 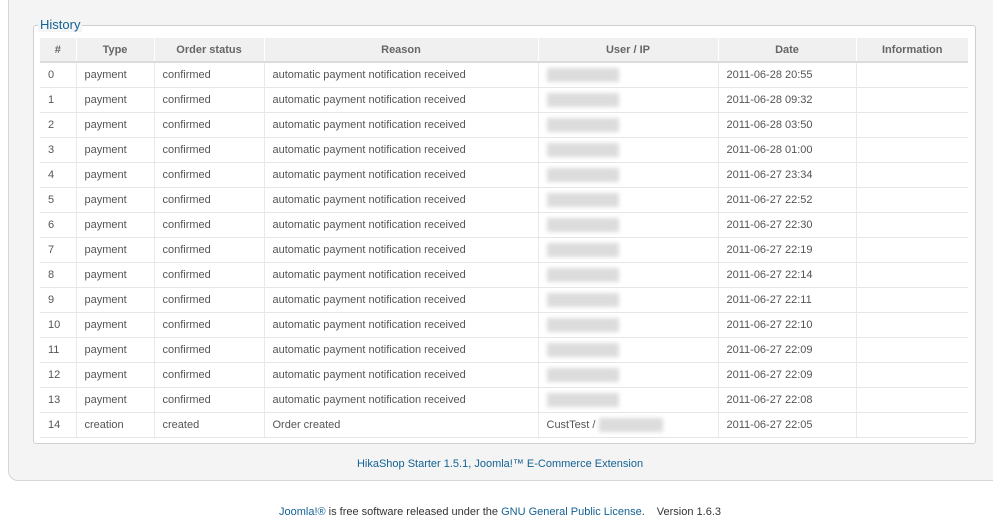 What do you see at coordinates (58, 425) in the screenshot?
I see `row-number: 14` at bounding box center [58, 425].